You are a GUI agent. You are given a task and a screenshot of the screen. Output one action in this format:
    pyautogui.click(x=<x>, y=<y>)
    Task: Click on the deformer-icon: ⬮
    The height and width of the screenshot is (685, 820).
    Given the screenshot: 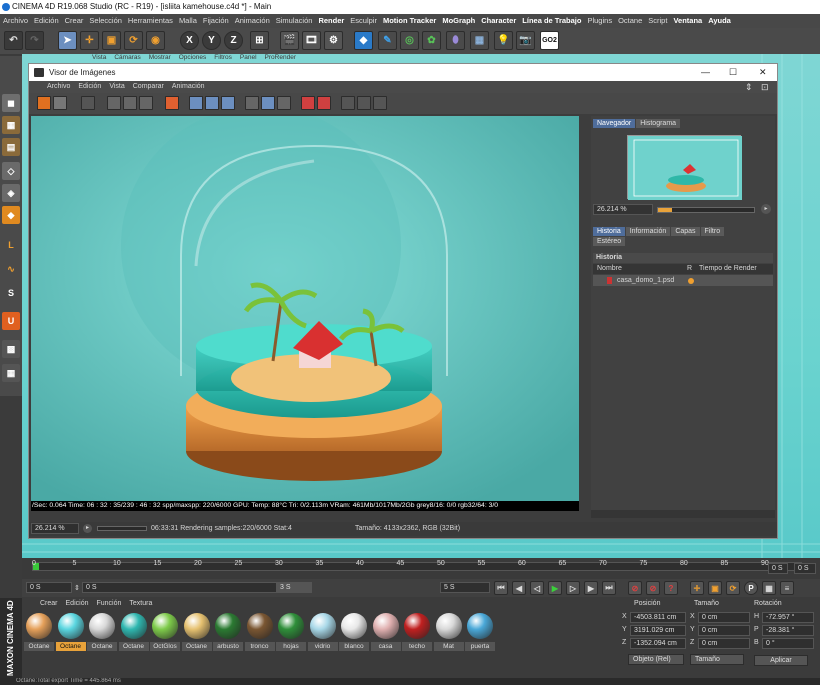 What is the action you would take?
    pyautogui.click(x=455, y=40)
    